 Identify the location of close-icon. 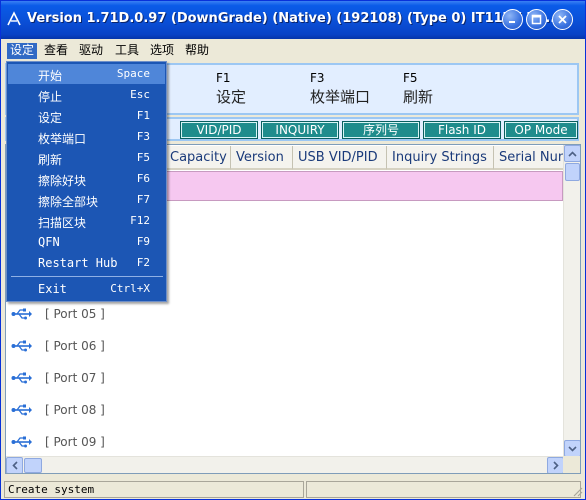
(562, 19).